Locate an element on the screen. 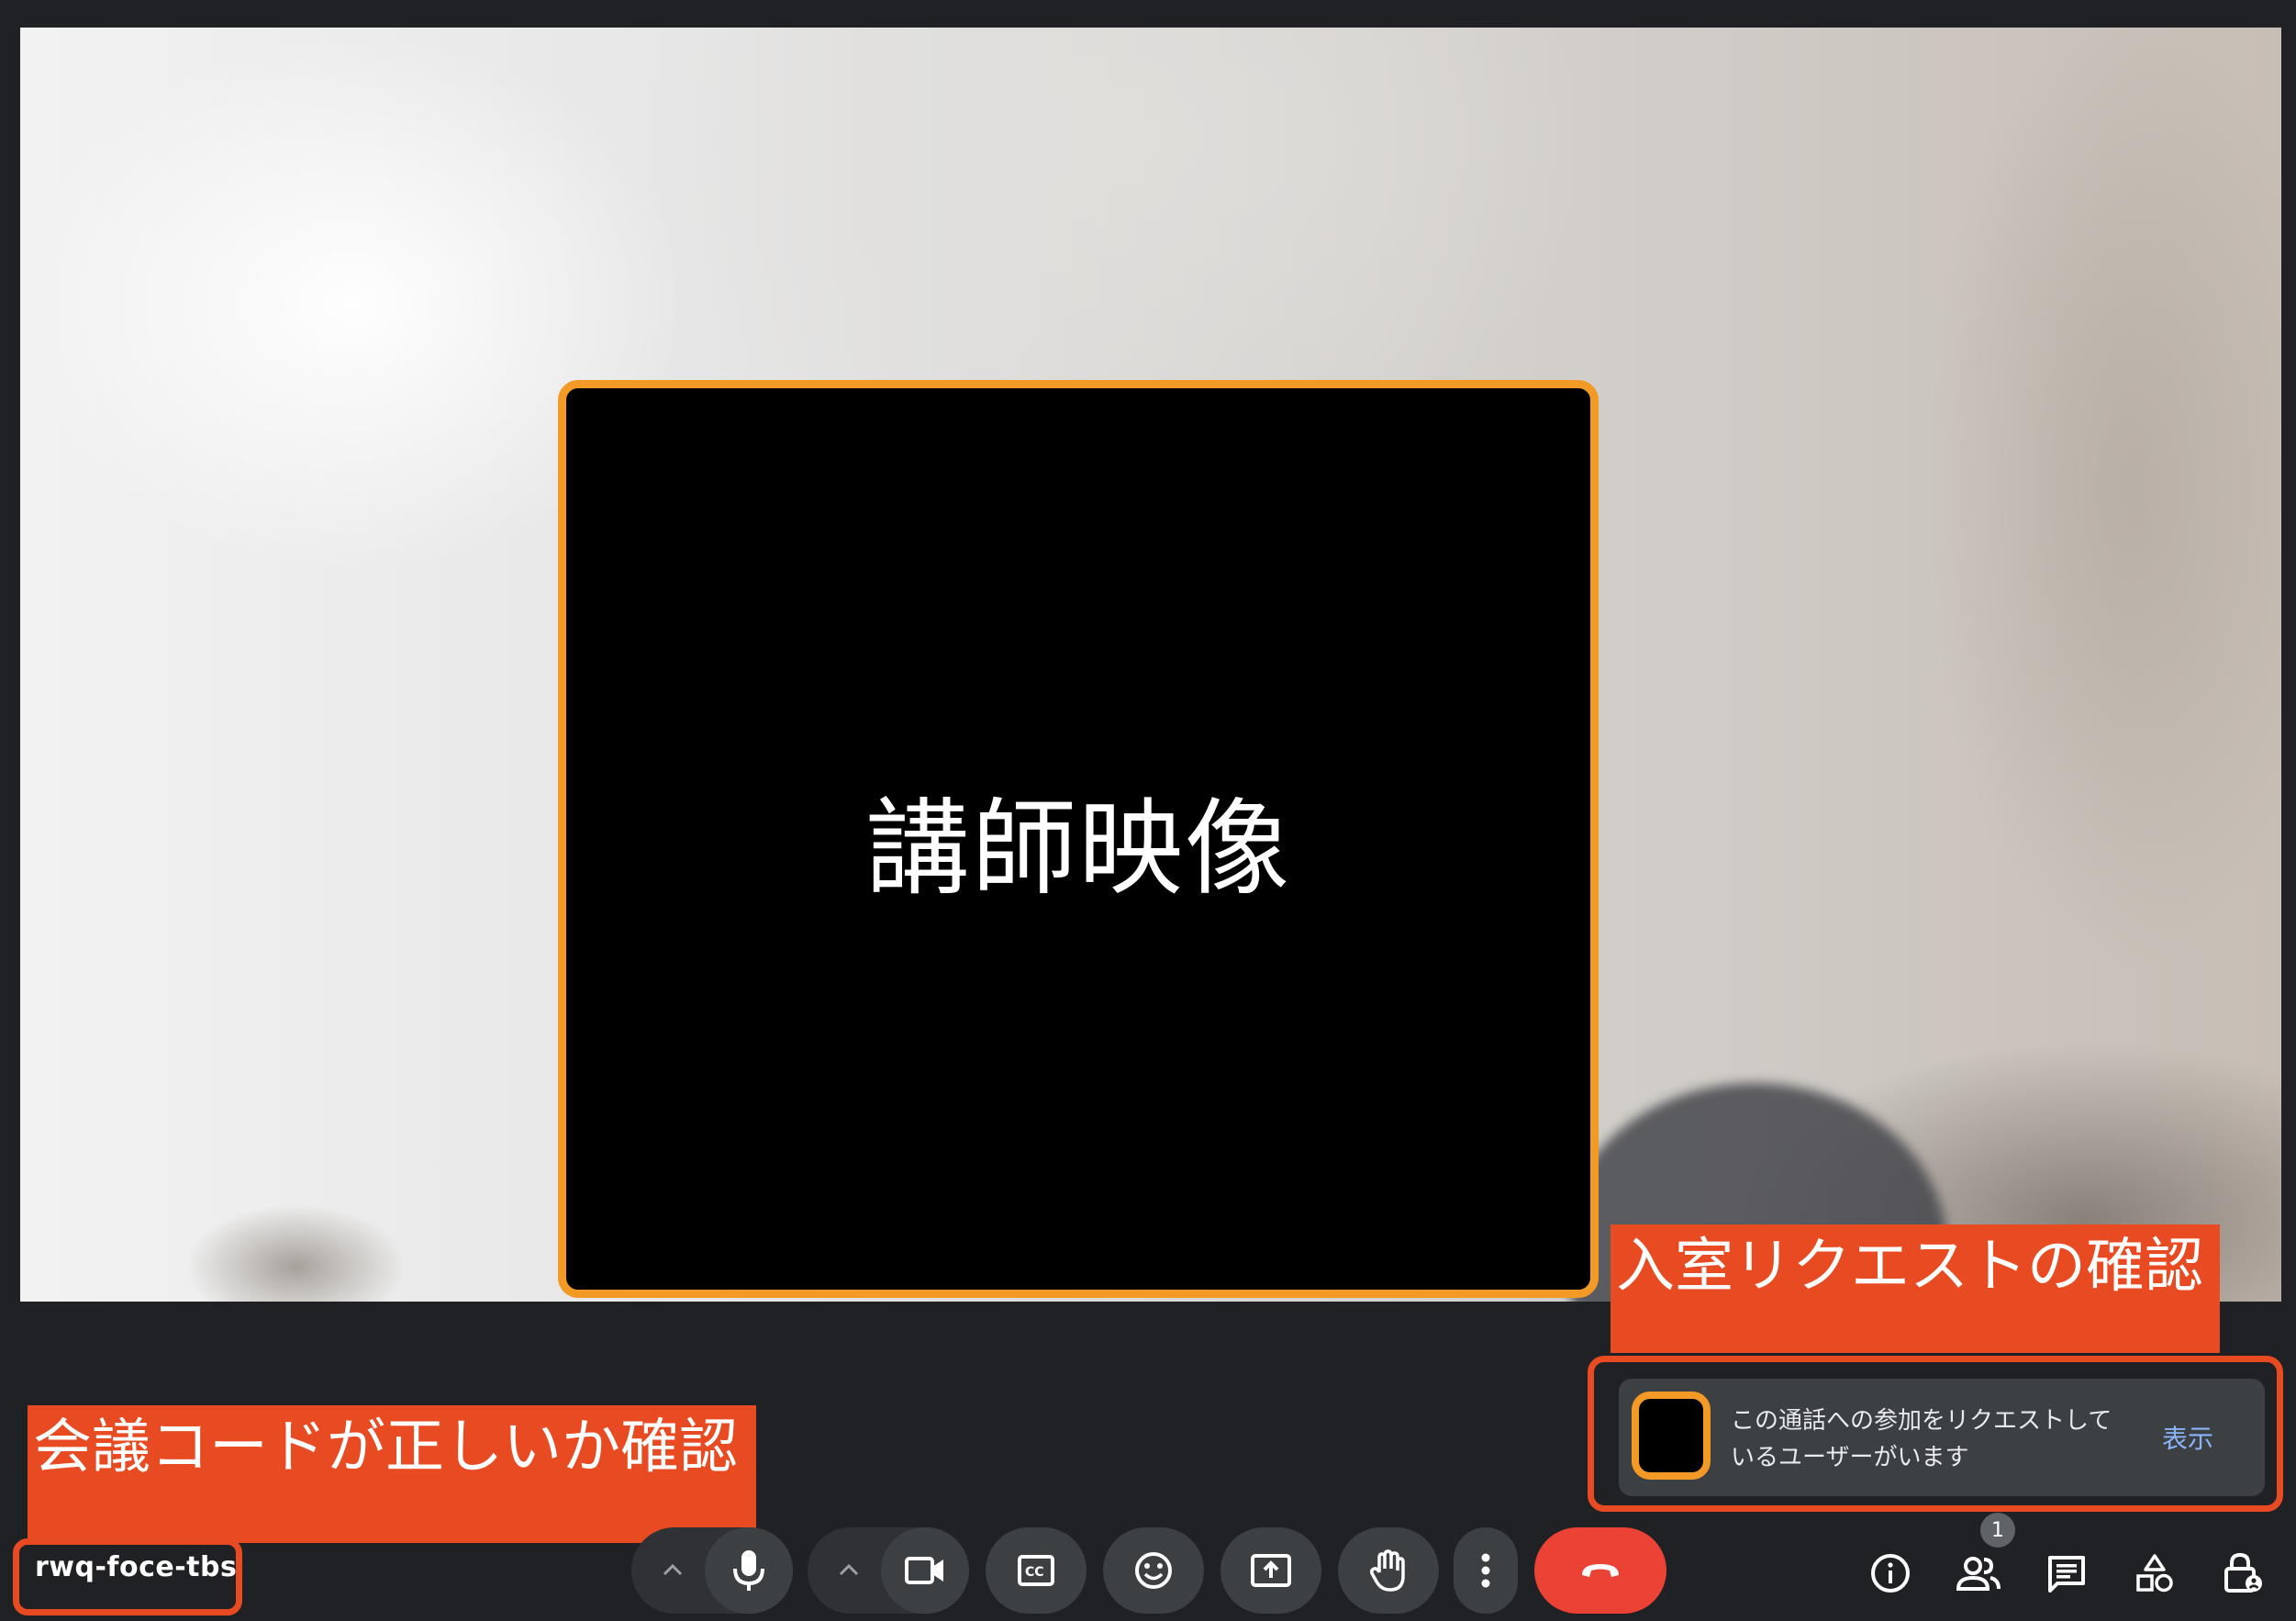 The height and width of the screenshot is (1621, 2296). join-request-card: この通話への参加をリクエストしているユーザーがいます 表示 is located at coordinates (1942, 1438).